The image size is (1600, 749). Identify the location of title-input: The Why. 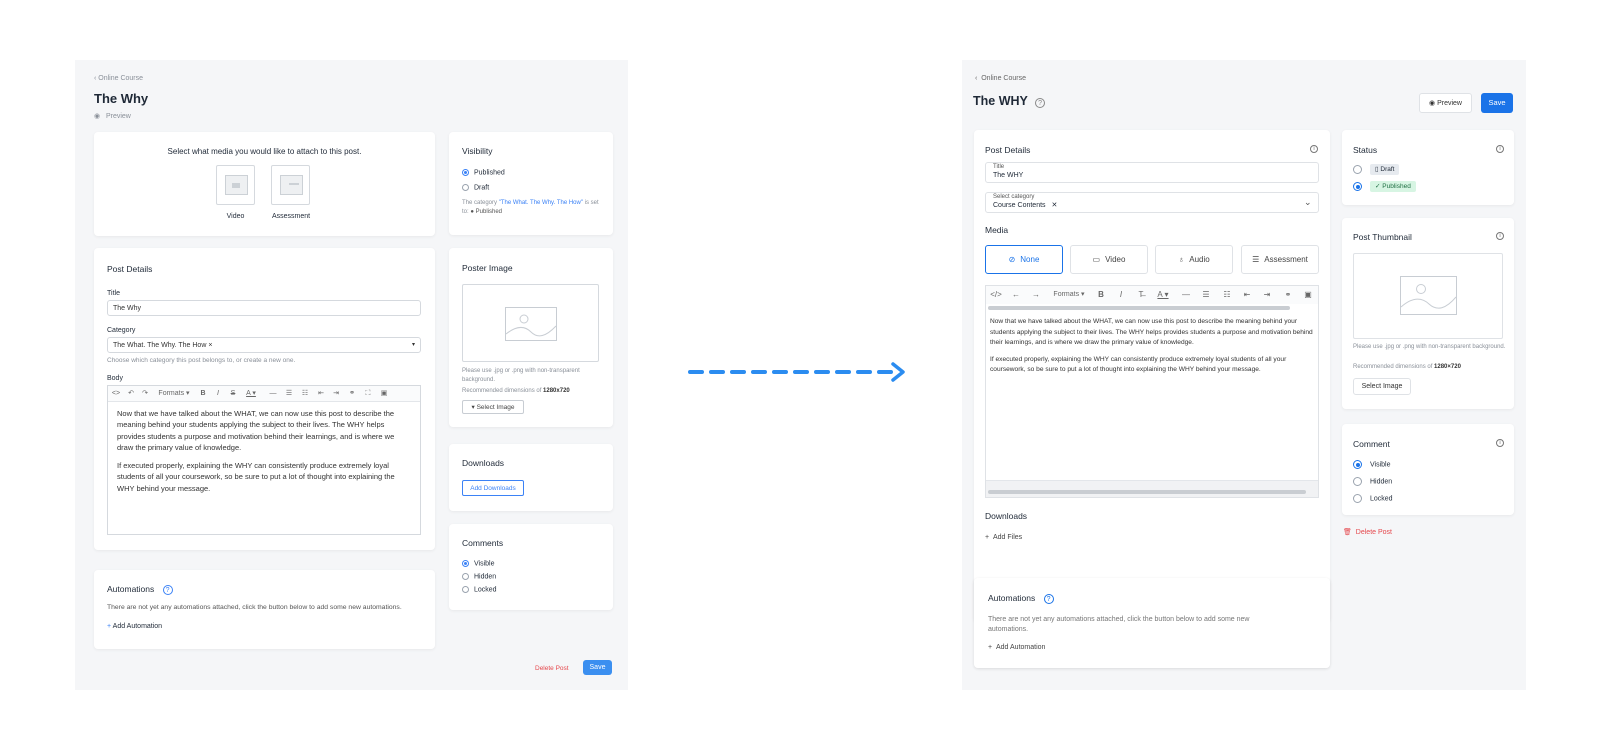
(264, 308).